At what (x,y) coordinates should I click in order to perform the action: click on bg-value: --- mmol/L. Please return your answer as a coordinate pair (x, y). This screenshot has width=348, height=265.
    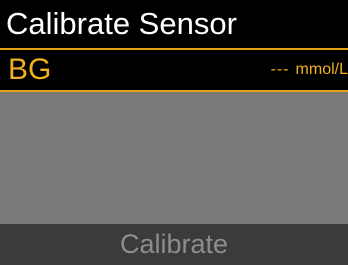
    Looking at the image, I should click on (309, 70).